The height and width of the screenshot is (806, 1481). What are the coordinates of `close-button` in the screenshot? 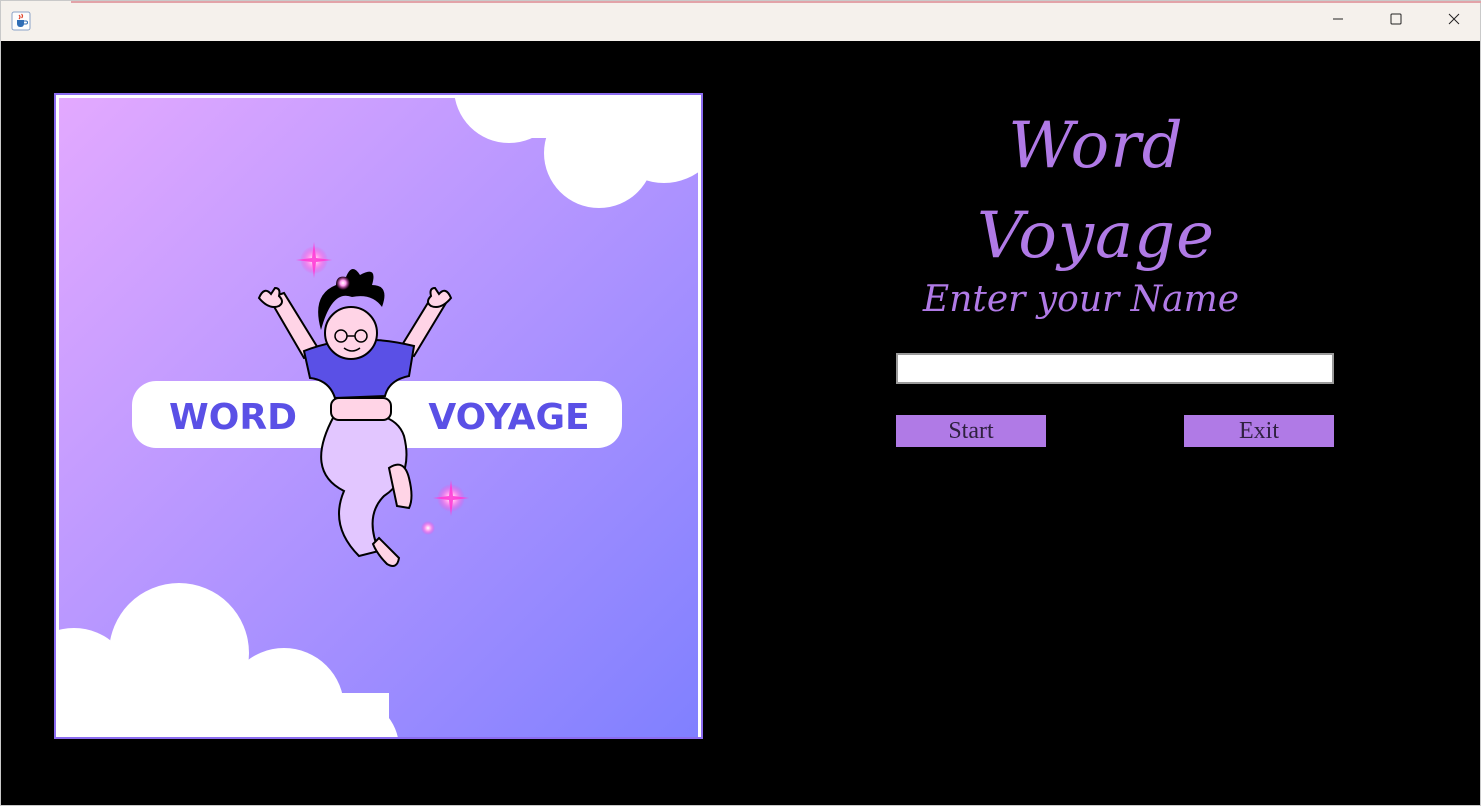 It's located at (1453, 21).